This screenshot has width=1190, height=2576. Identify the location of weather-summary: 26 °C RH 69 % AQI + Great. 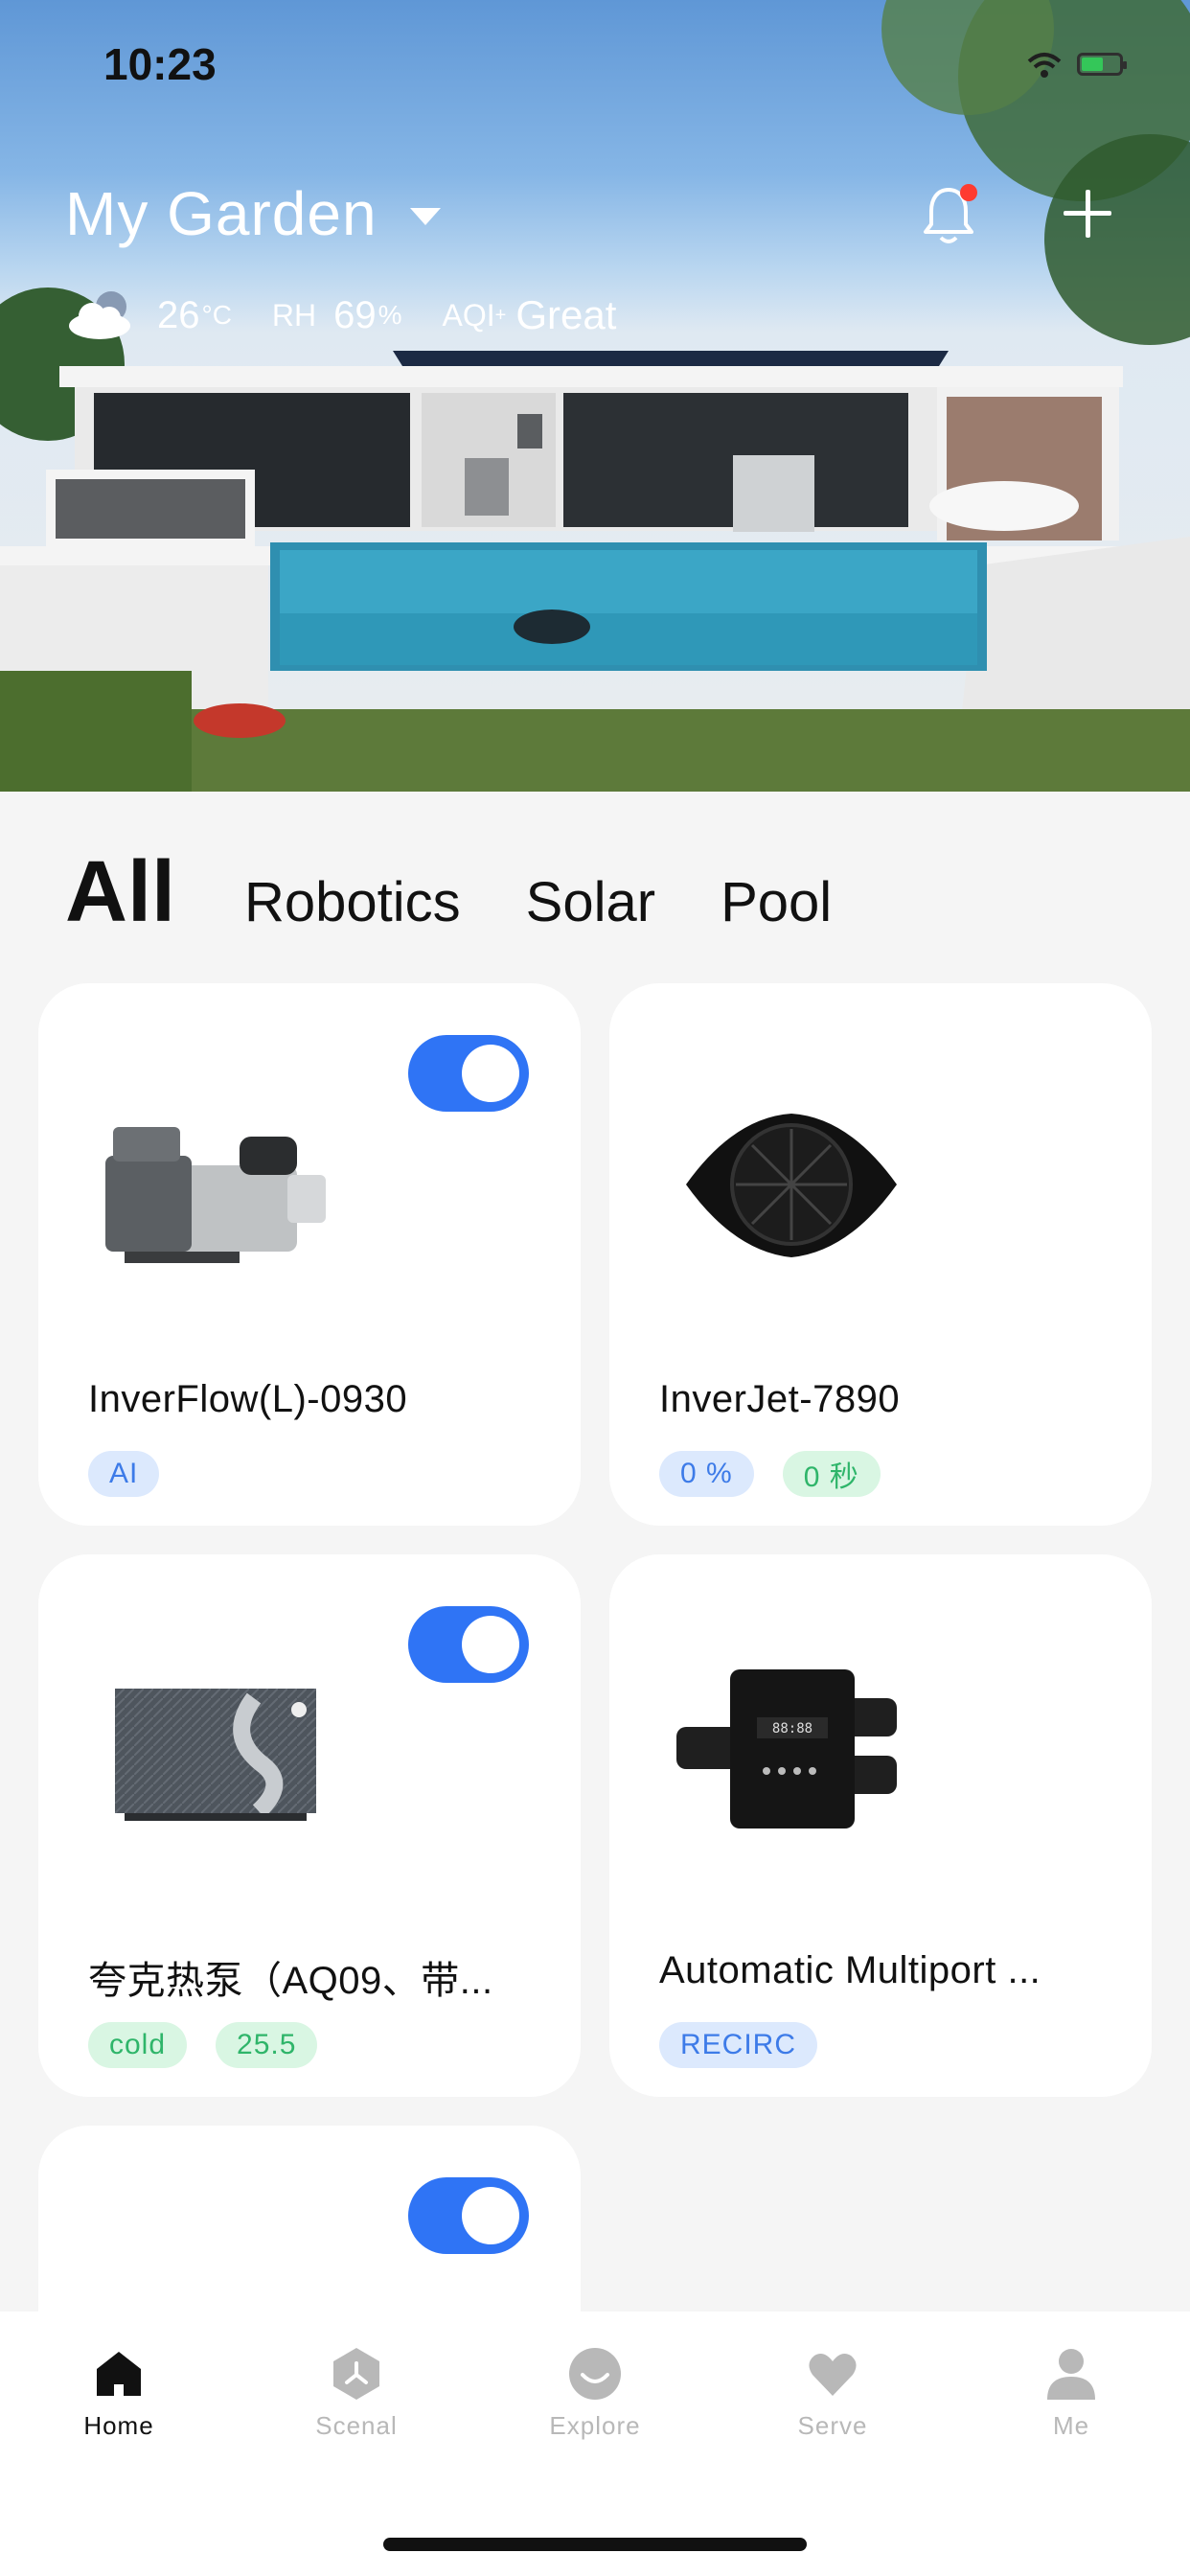
(341, 315).